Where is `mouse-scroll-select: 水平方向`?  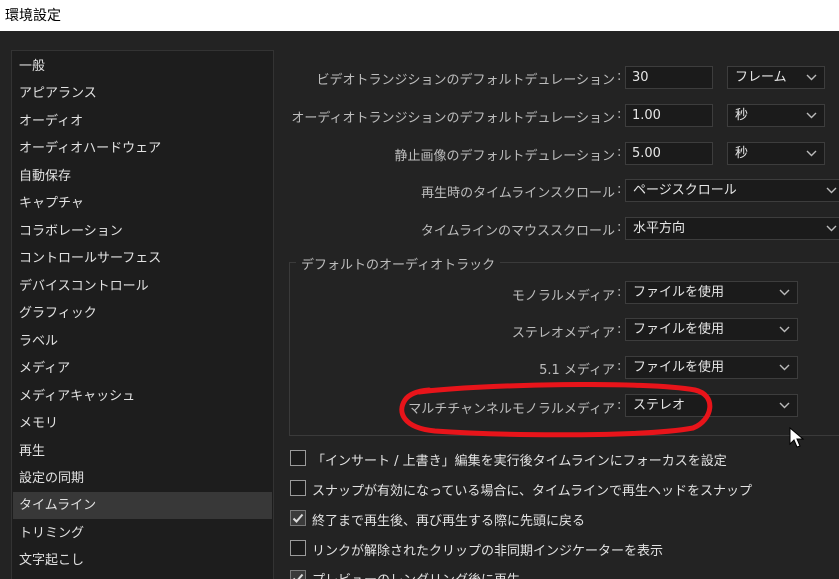 mouse-scroll-select: 水平方向 is located at coordinates (732, 228).